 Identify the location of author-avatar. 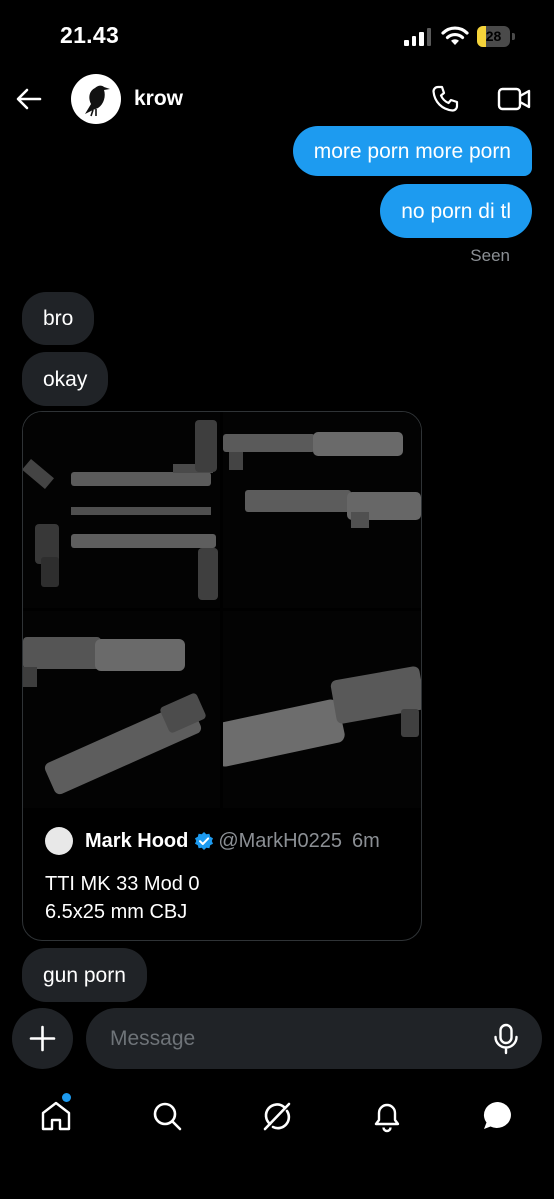
(59, 841).